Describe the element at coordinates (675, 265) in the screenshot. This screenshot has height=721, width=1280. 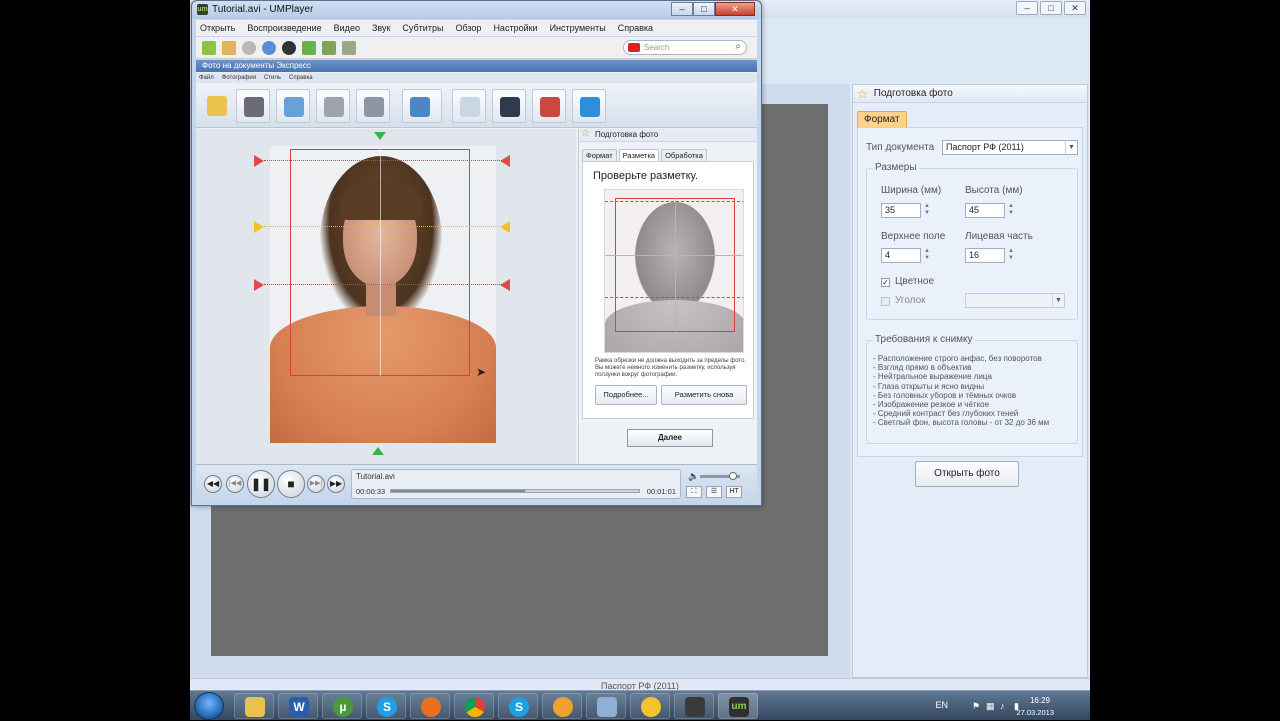
I see `thumb-center-line` at that location.